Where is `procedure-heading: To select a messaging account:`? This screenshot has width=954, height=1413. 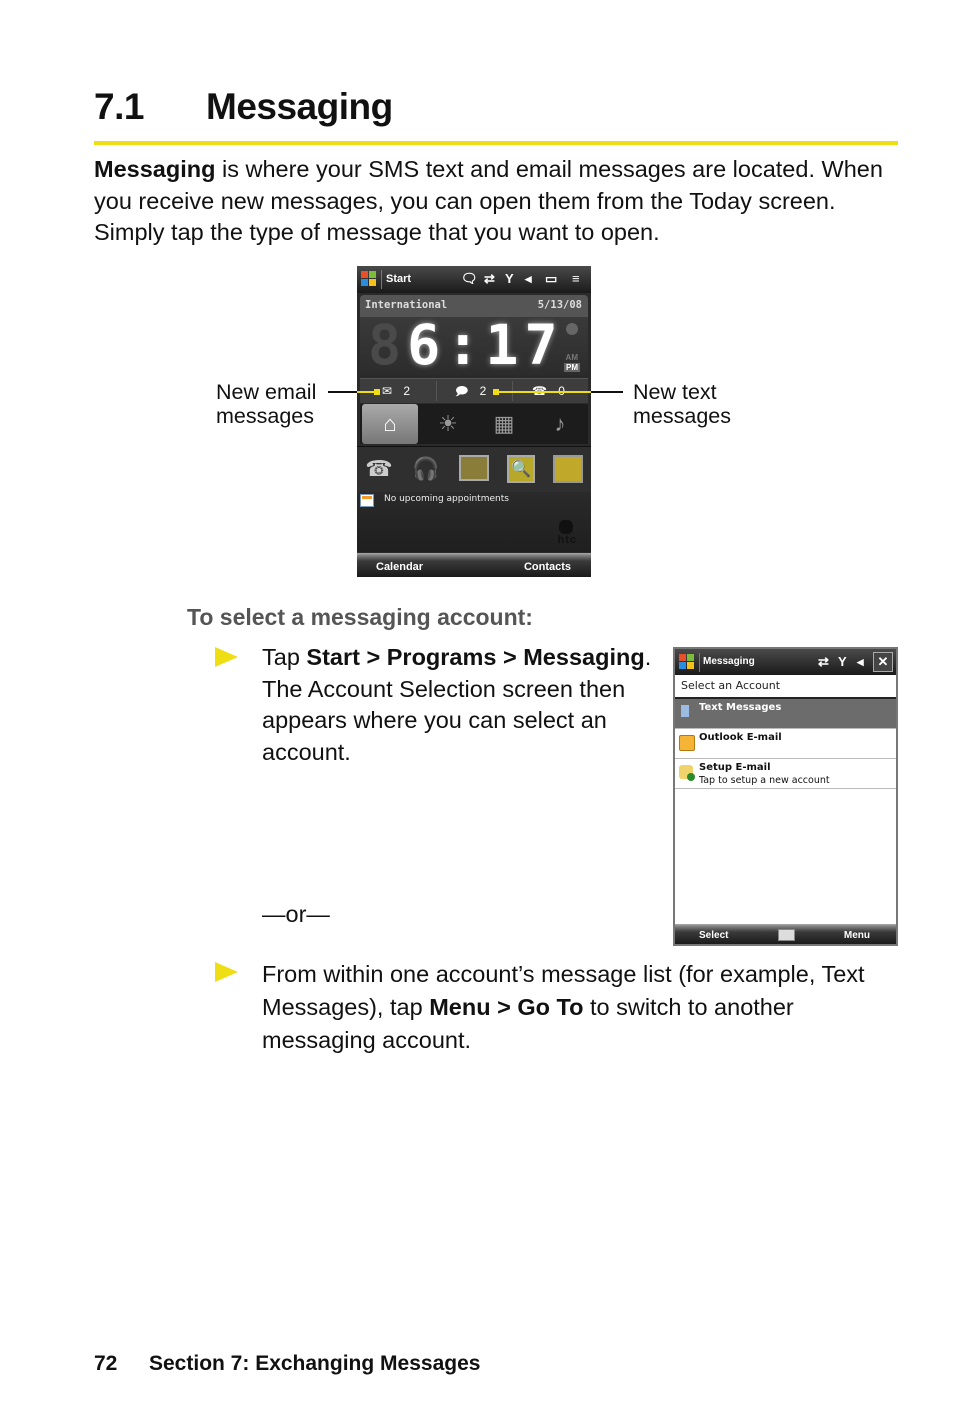
procedure-heading: To select a messaging account: is located at coordinates (360, 617).